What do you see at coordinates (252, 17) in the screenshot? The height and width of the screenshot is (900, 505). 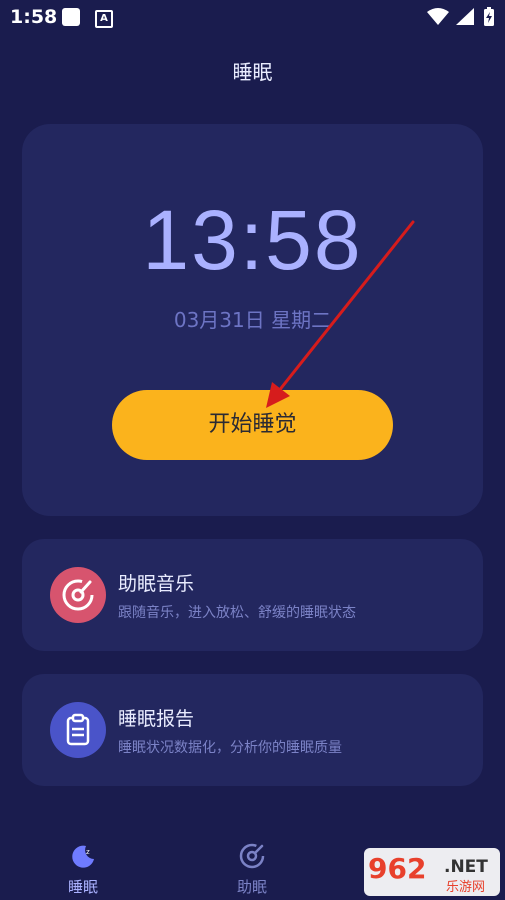 I see `status-bar: 1:58 A` at bounding box center [252, 17].